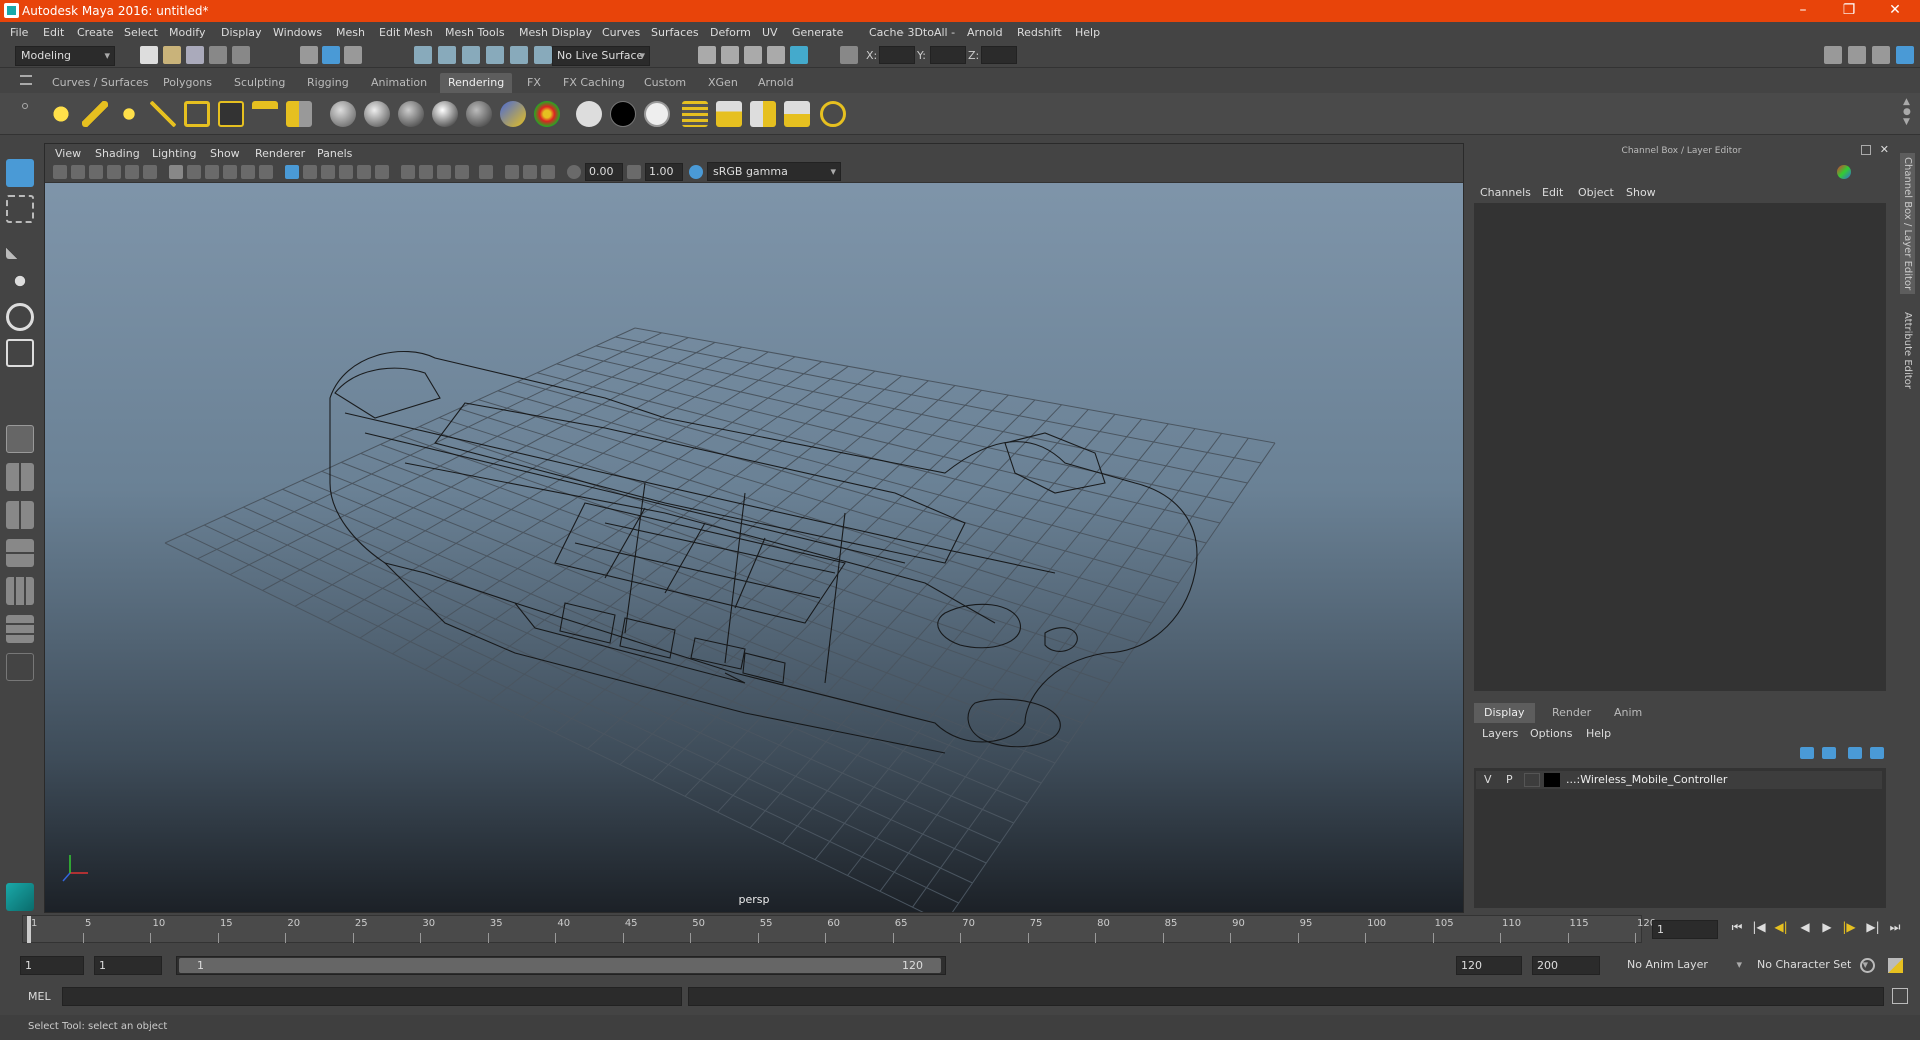 The image size is (1920, 1040). Describe the element at coordinates (1884, 149) in the screenshot. I see `close-panel-icon: ✕` at that location.